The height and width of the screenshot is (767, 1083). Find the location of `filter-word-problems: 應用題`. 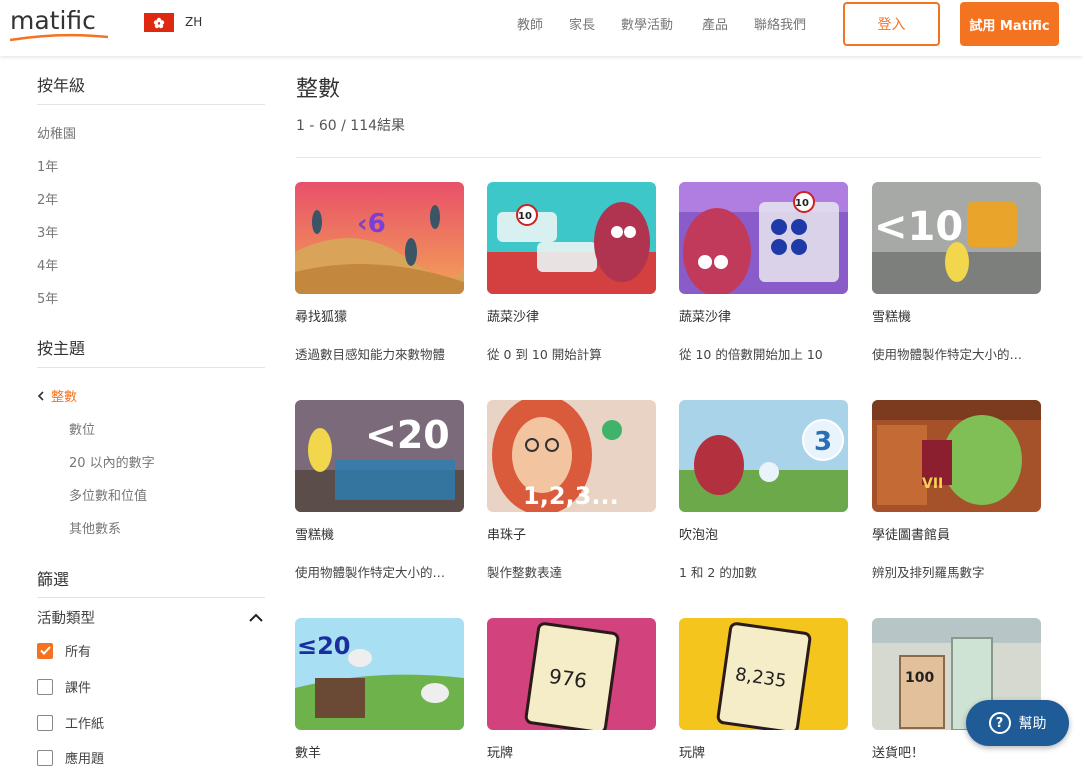

filter-word-problems: 應用題 is located at coordinates (70, 757).